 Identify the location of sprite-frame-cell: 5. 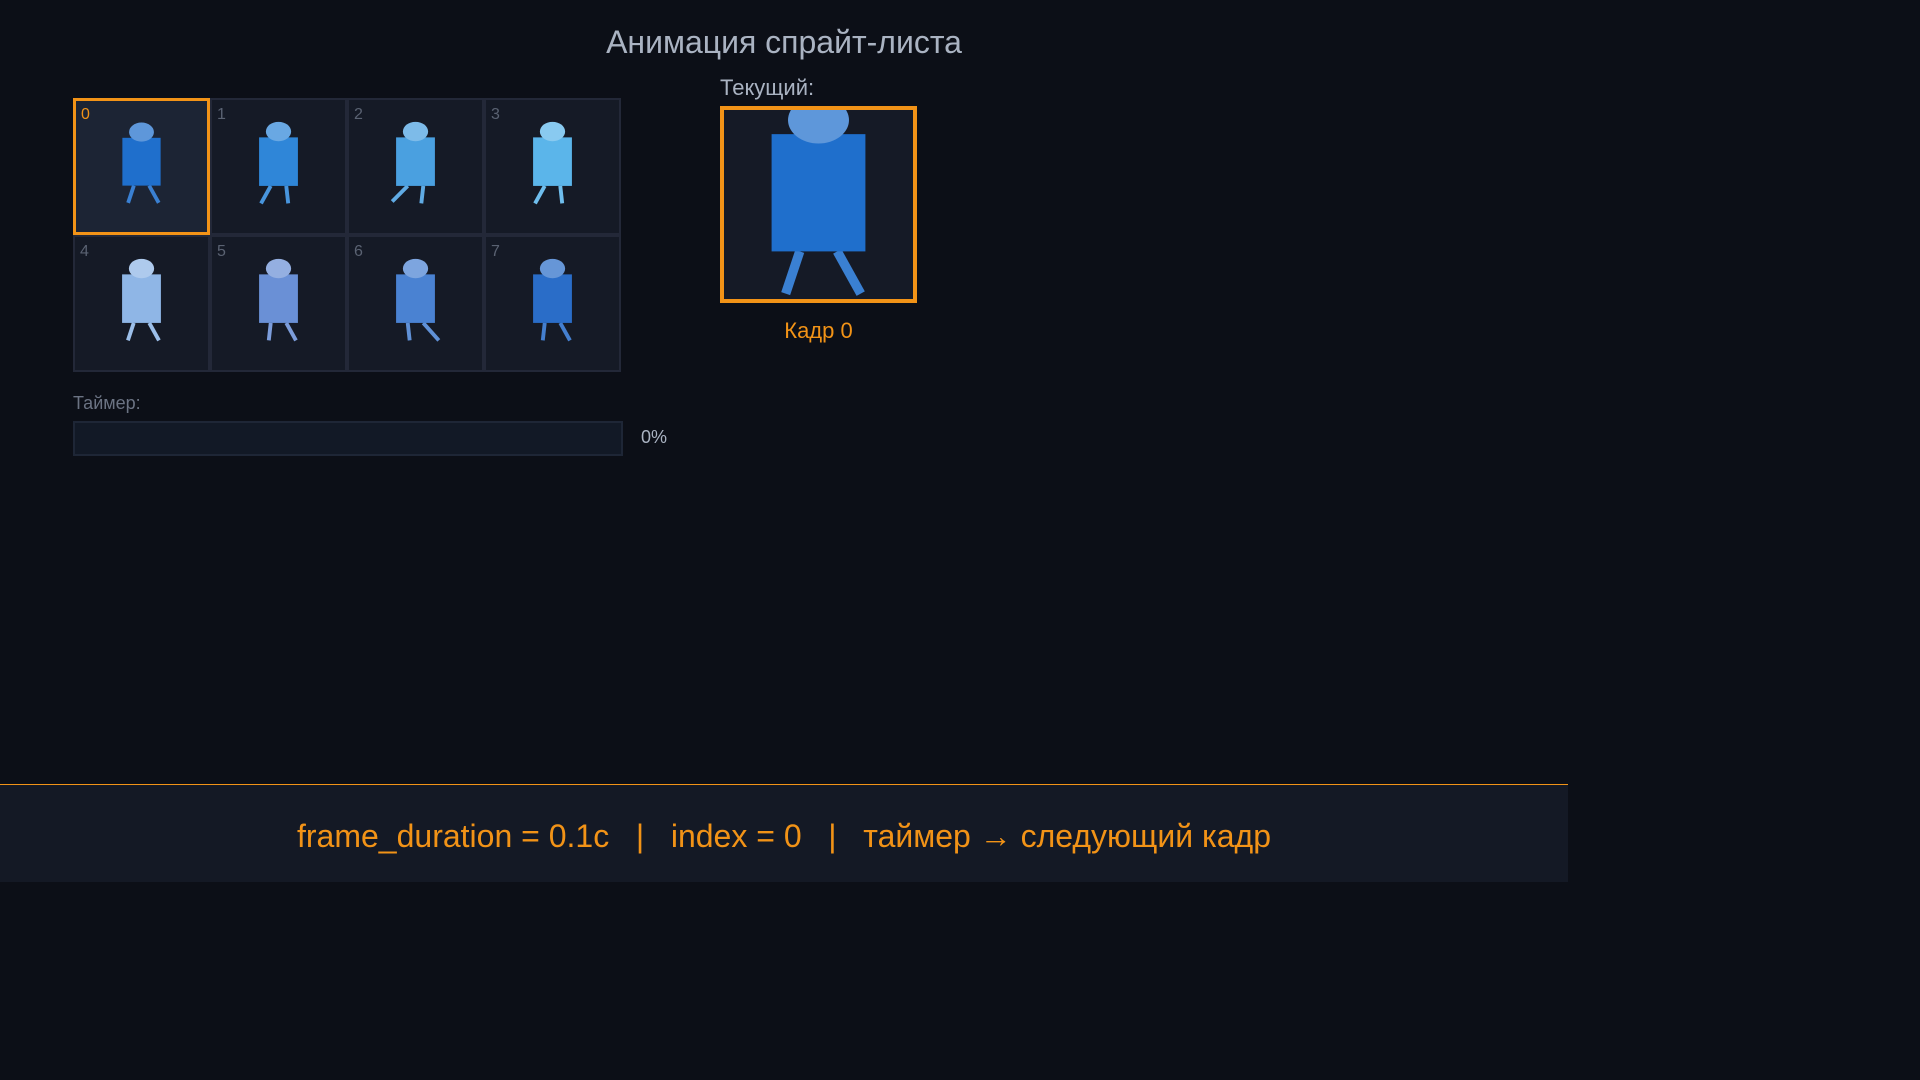
(278, 303).